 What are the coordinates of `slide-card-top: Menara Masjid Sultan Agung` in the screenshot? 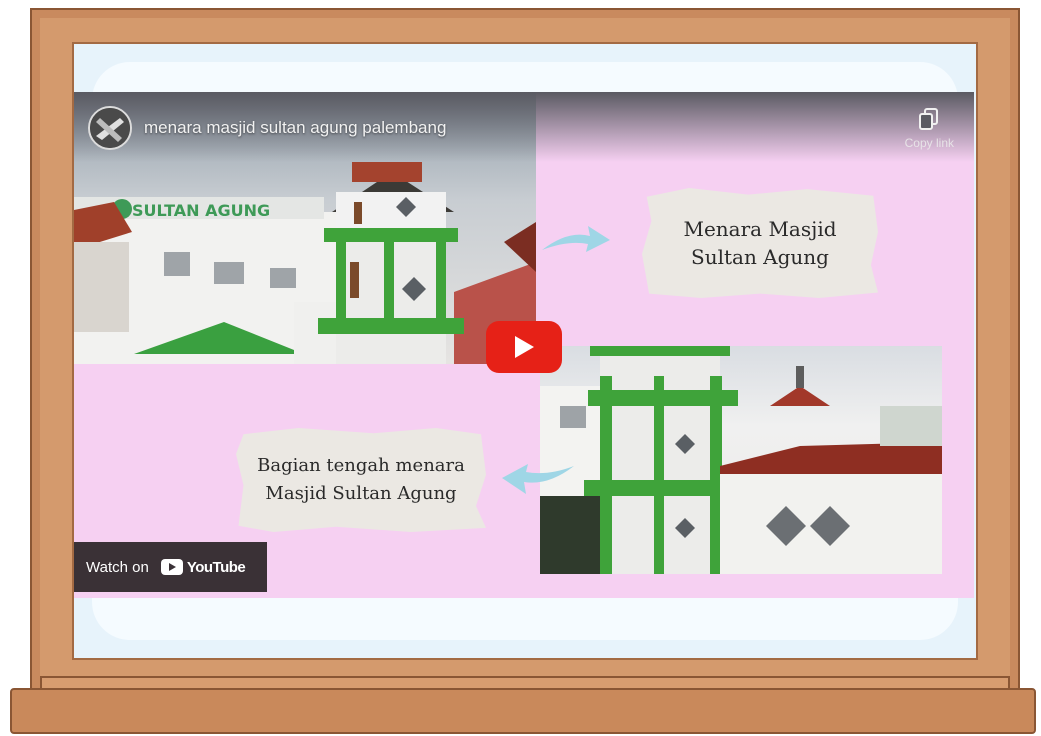 It's located at (760, 243).